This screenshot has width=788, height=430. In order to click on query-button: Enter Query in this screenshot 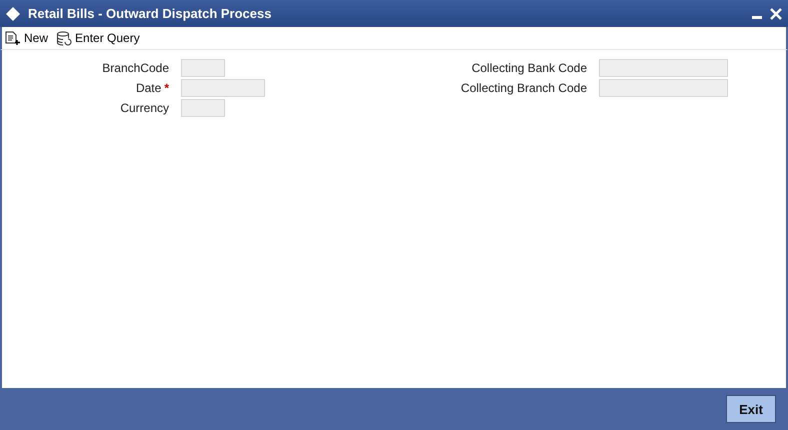, I will do `click(98, 38)`.